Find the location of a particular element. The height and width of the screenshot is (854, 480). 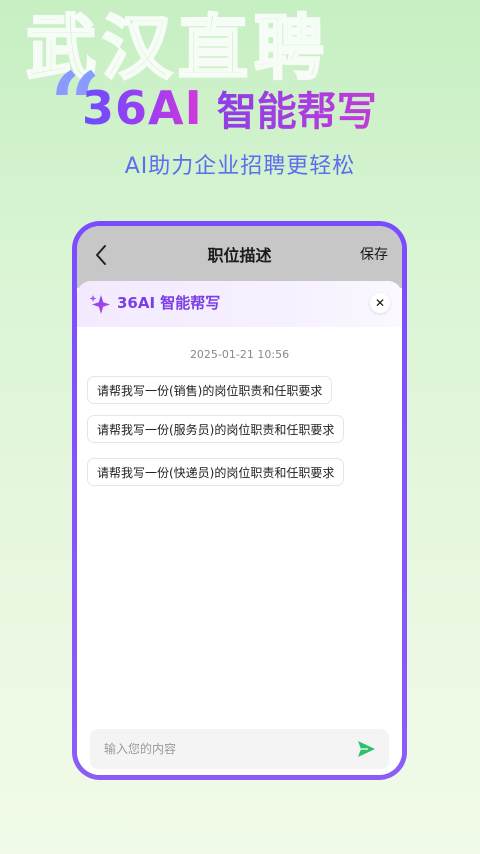

close-icon: ✕ is located at coordinates (380, 303).